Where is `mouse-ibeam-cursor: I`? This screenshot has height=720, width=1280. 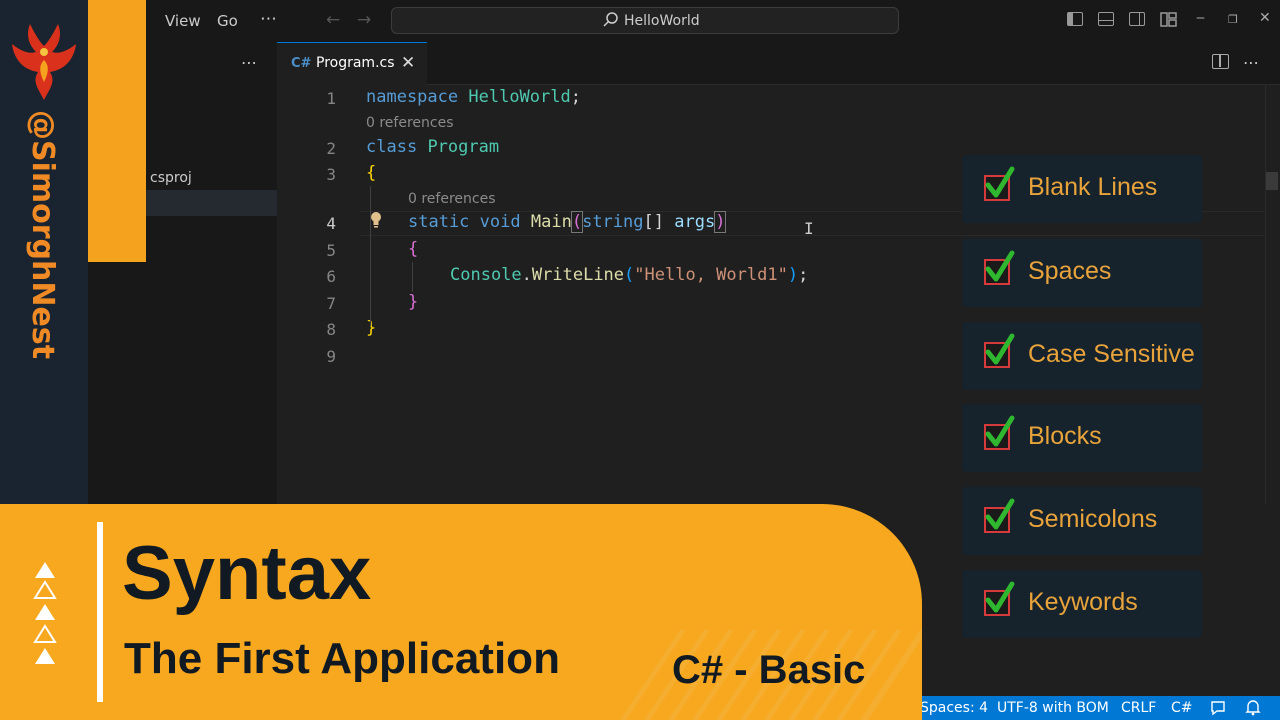 mouse-ibeam-cursor: I is located at coordinates (809, 228).